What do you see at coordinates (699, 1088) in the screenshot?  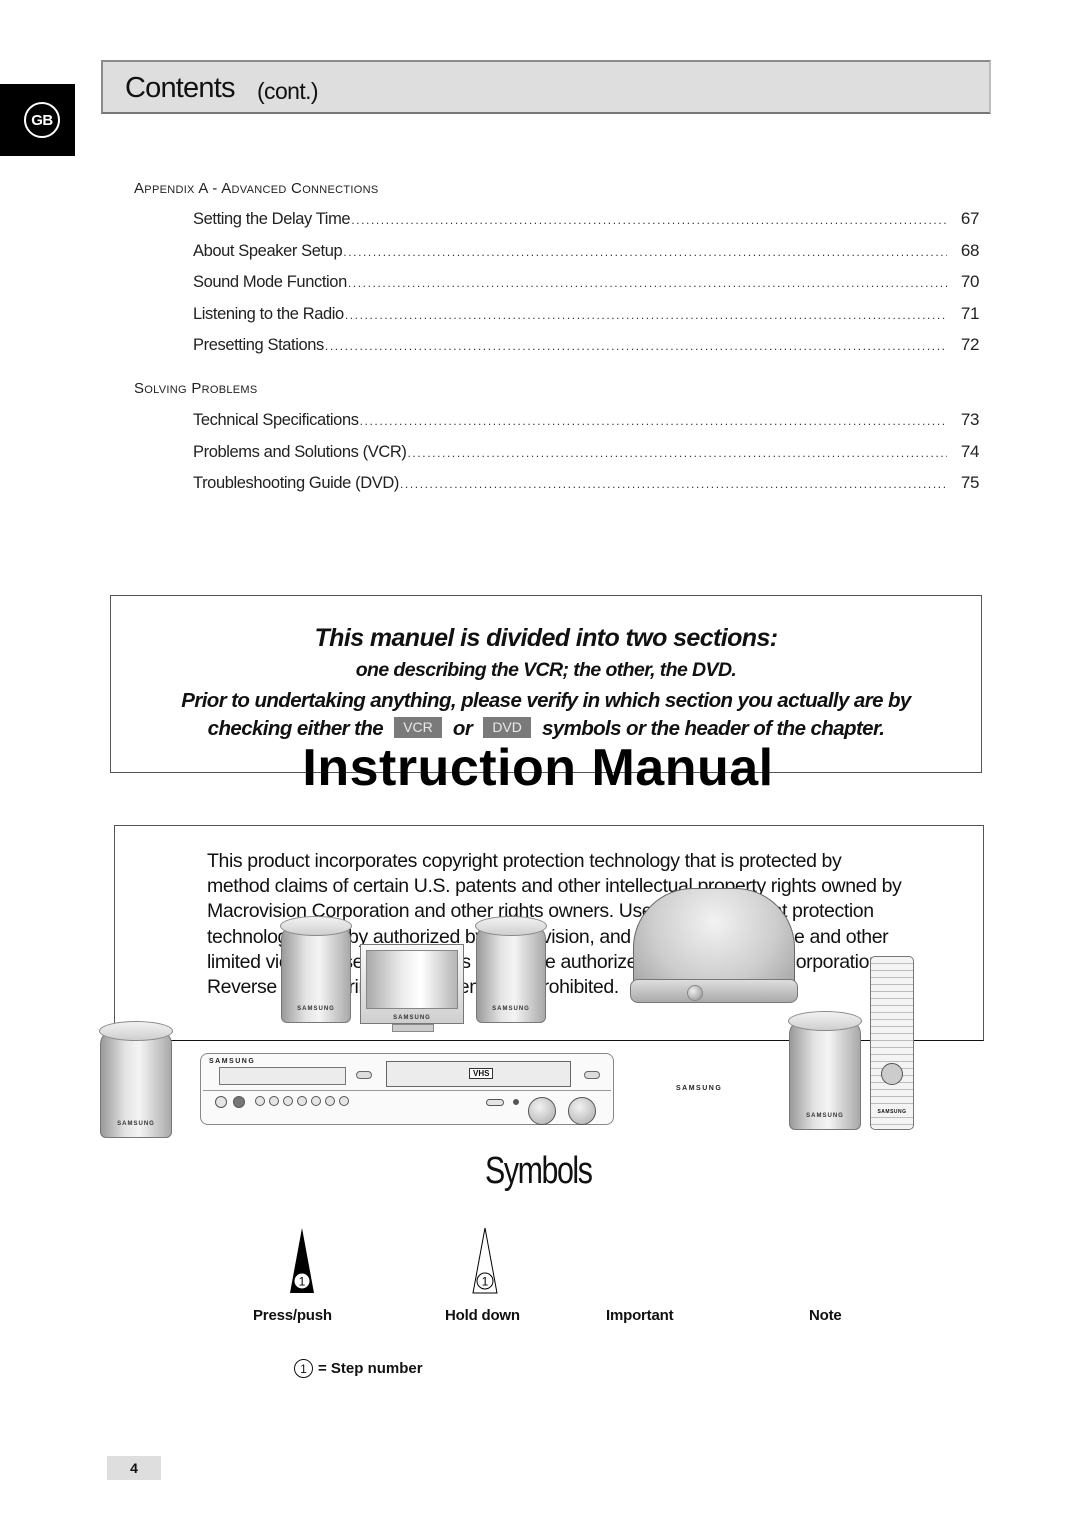 I see `brand-label: SAMSUNG` at bounding box center [699, 1088].